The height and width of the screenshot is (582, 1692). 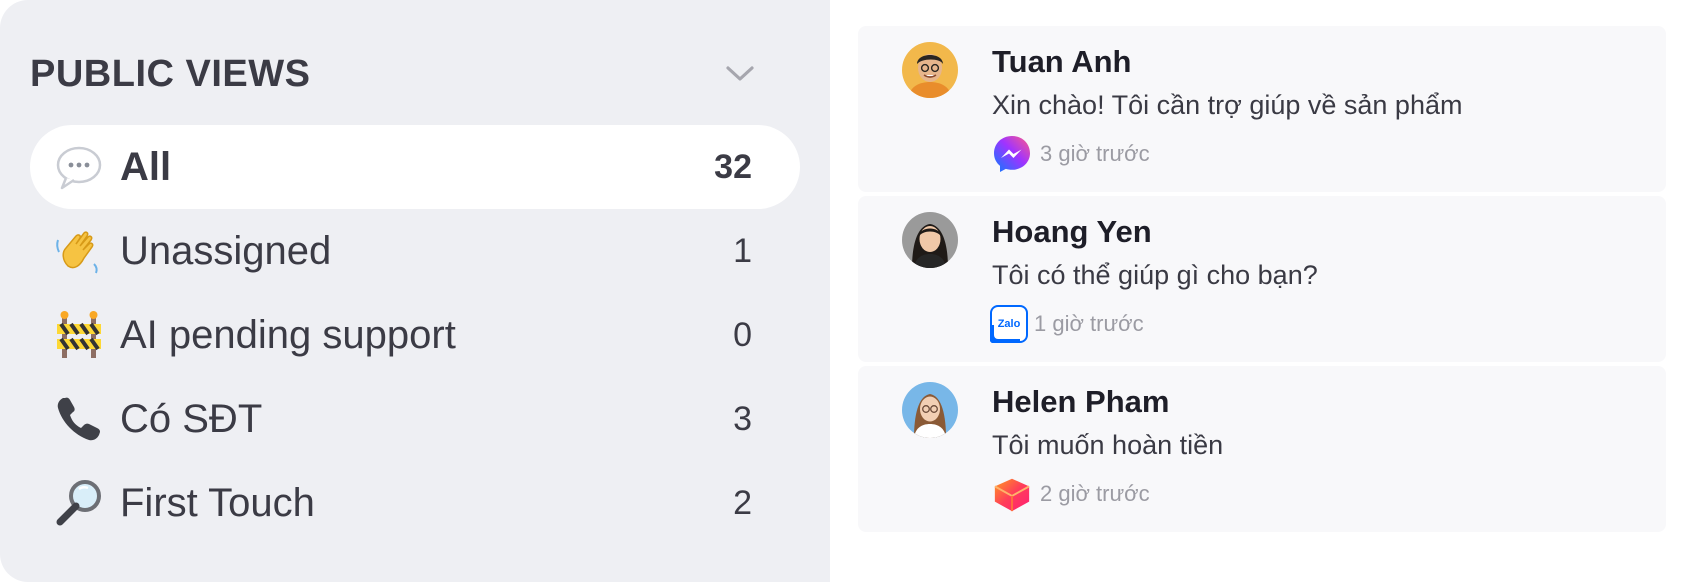 What do you see at coordinates (170, 73) in the screenshot?
I see `public-views-title: PUBLIC VIEWS` at bounding box center [170, 73].